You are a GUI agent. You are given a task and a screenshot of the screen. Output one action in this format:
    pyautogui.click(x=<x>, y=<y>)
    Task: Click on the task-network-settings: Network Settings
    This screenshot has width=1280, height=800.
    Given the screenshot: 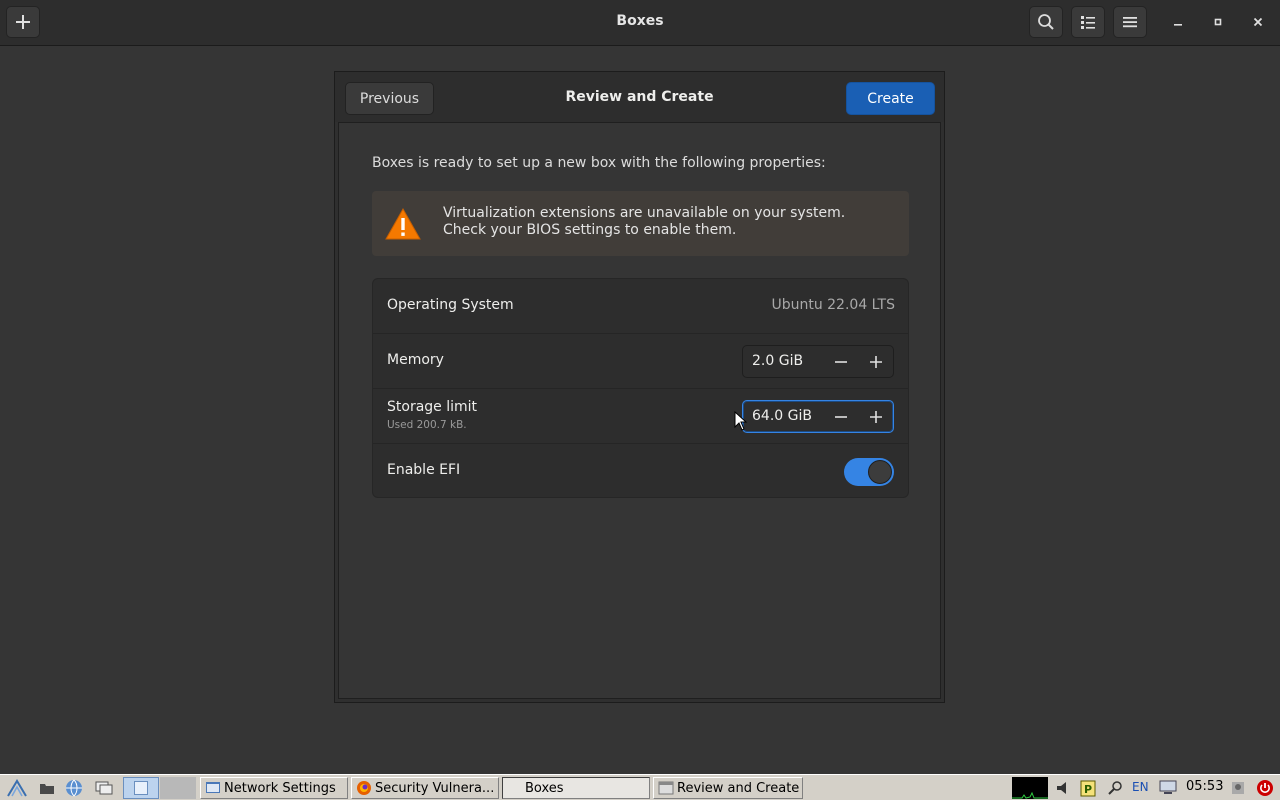 What is the action you would take?
    pyautogui.click(x=274, y=788)
    